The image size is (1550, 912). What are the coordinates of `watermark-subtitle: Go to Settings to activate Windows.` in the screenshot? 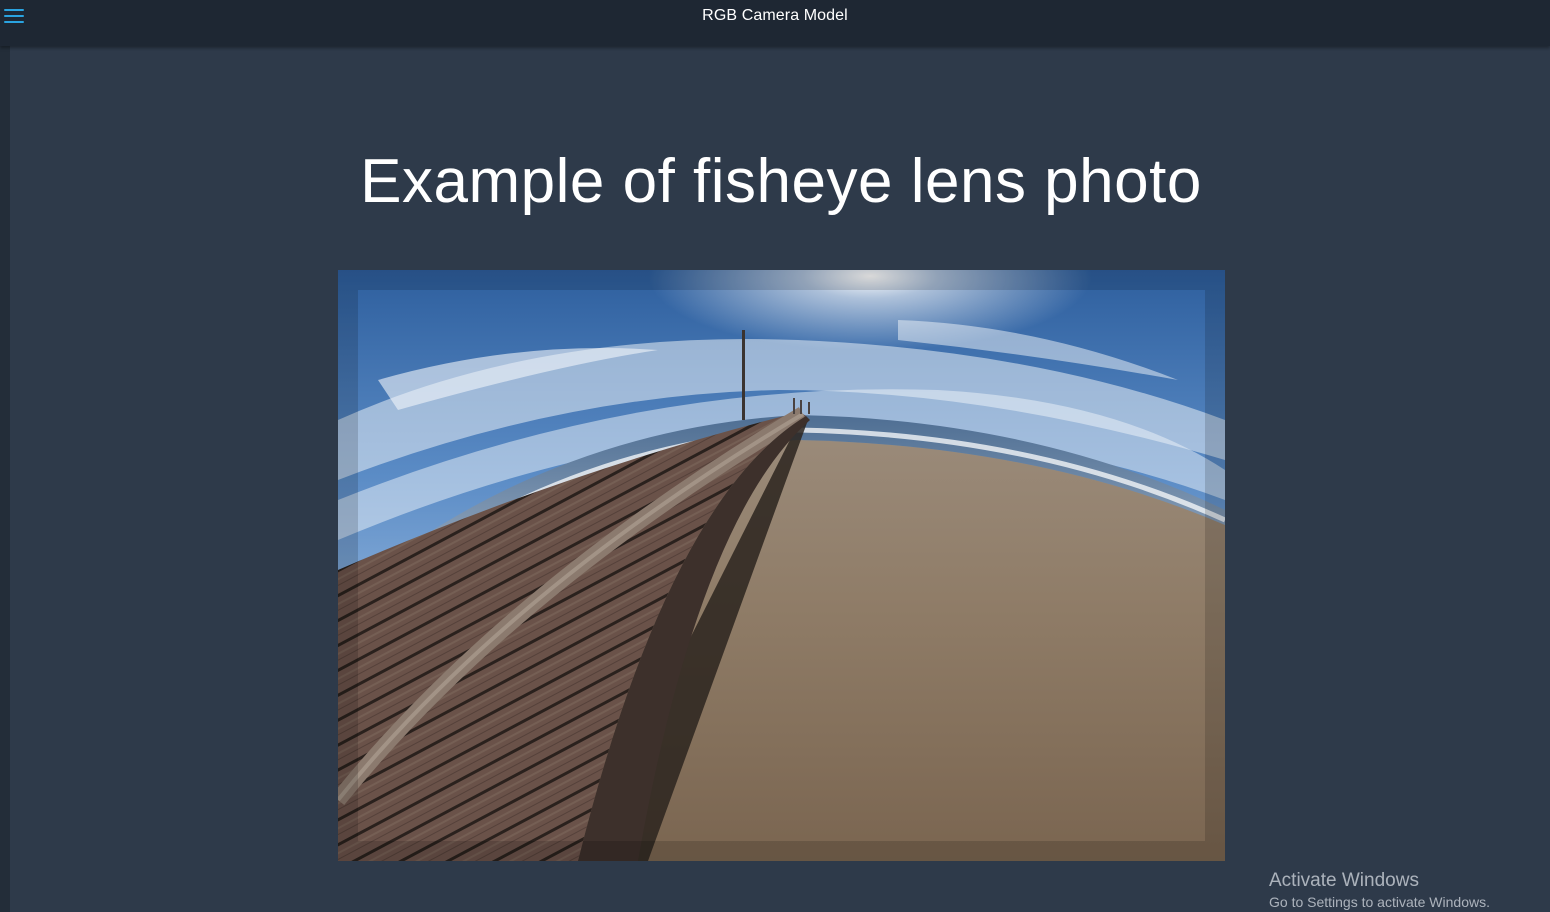 It's located at (1379, 902).